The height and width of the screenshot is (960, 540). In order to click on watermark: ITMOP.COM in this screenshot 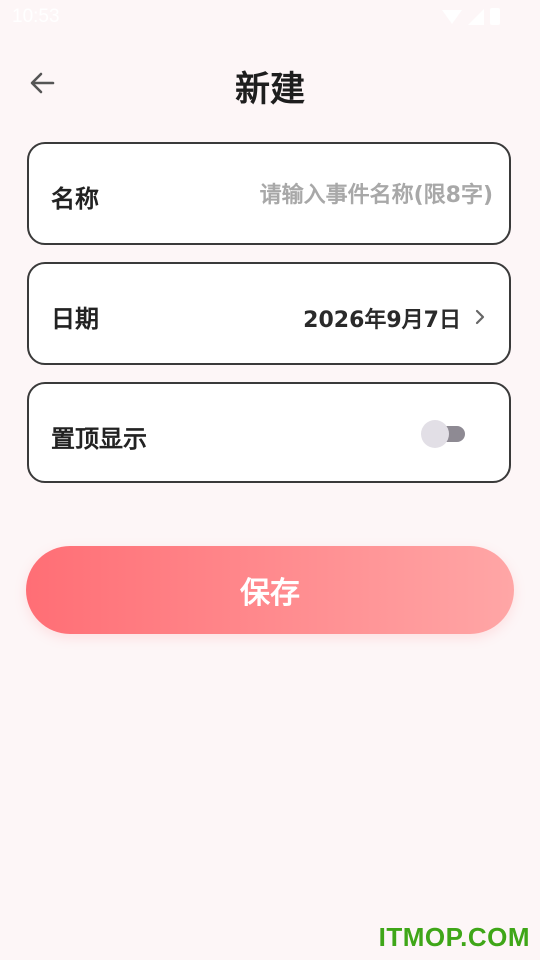, I will do `click(454, 937)`.